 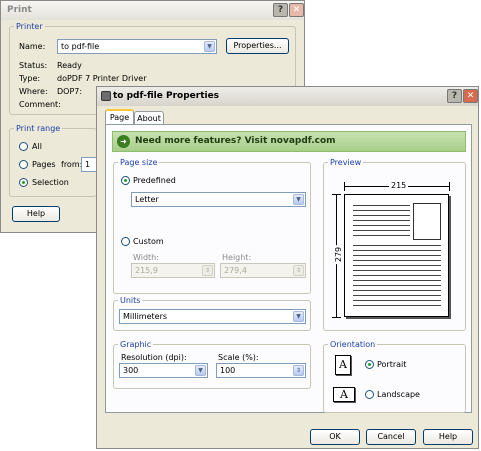 I want to click on properties-close-button: ✕, so click(x=470, y=96).